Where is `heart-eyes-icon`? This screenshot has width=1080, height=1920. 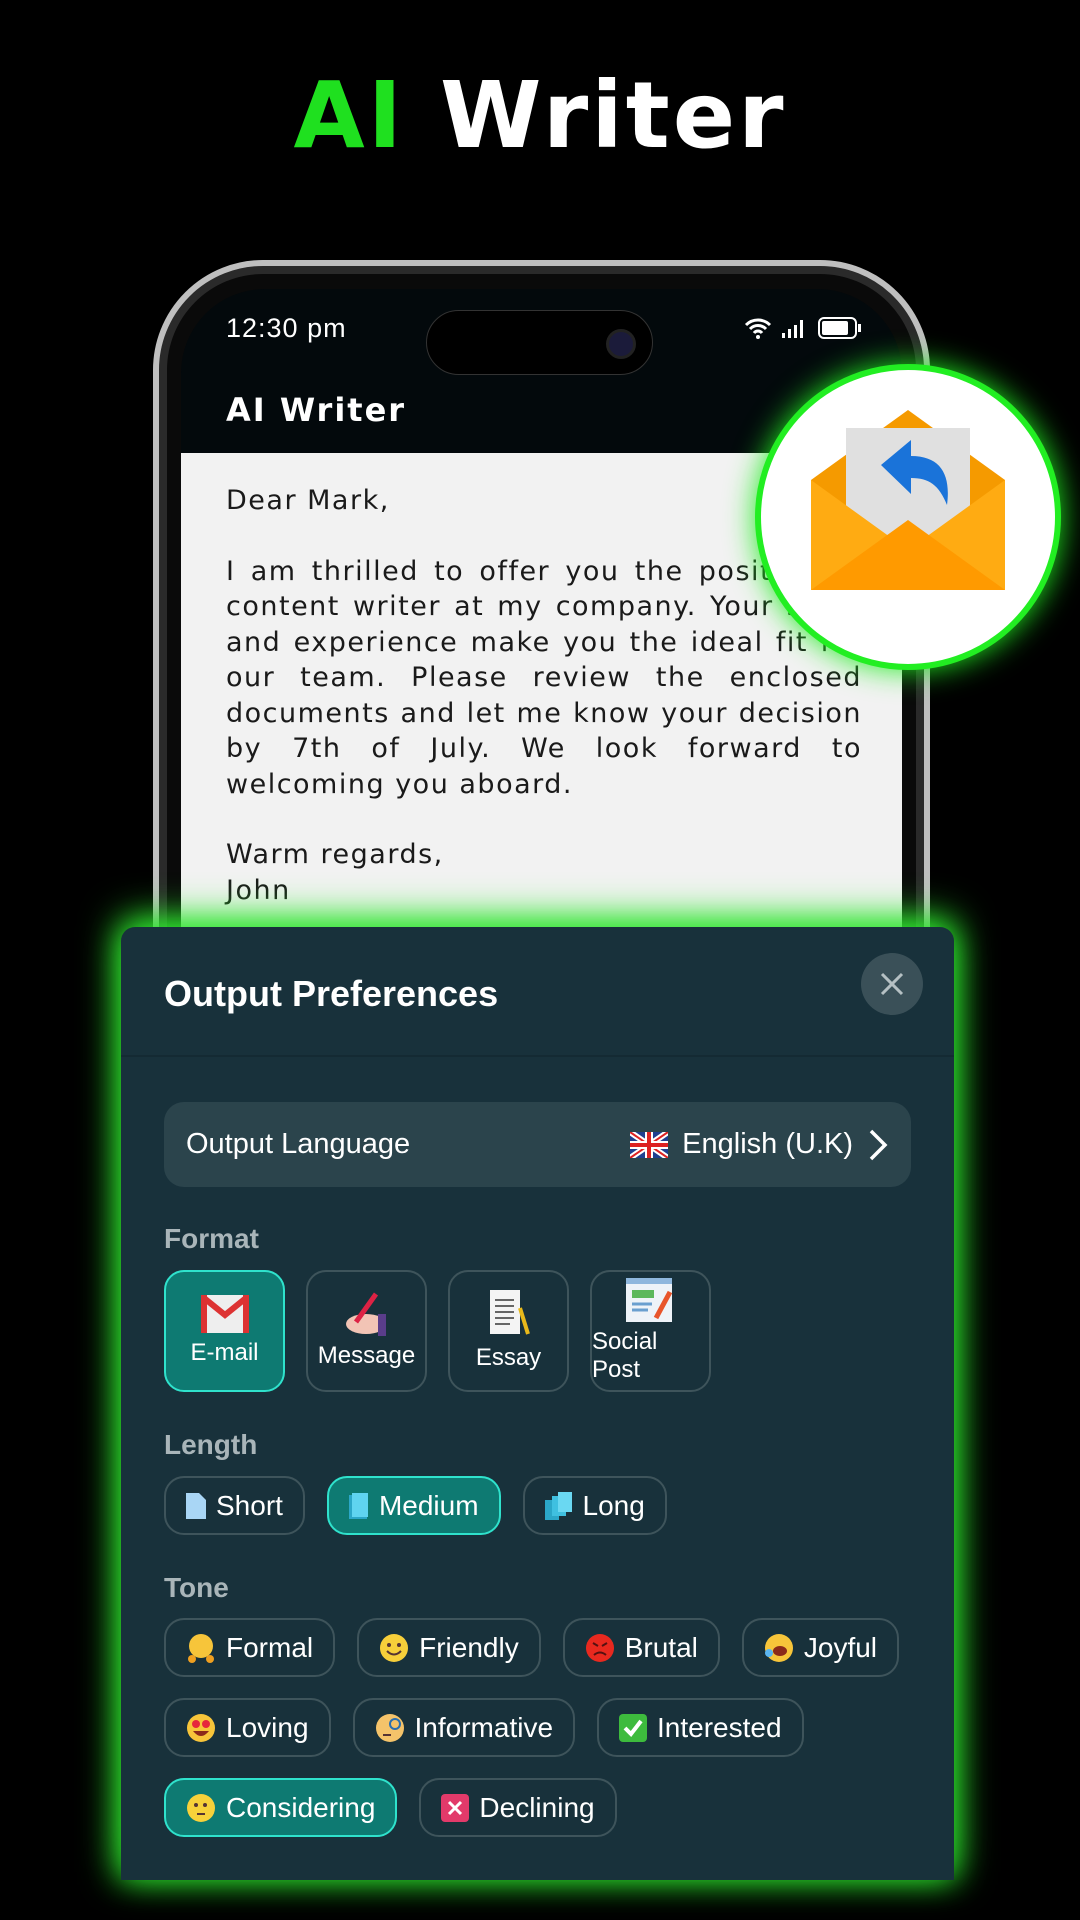
heart-eyes-icon is located at coordinates (201, 1727).